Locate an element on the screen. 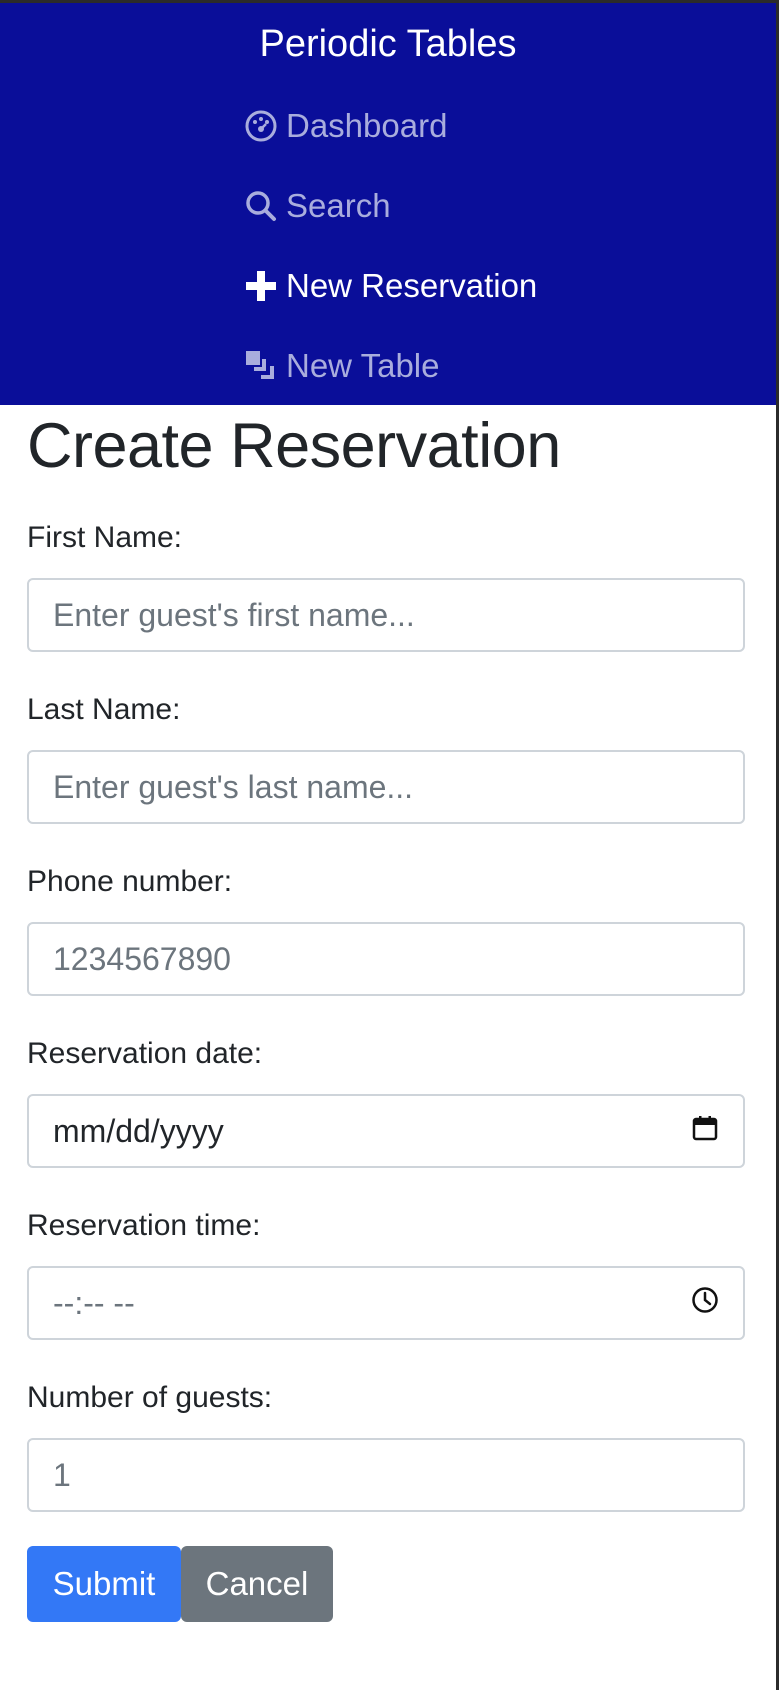 This screenshot has height=1690, width=779. reservation-date-value: mm/dd/yyyy is located at coordinates (138, 1130).